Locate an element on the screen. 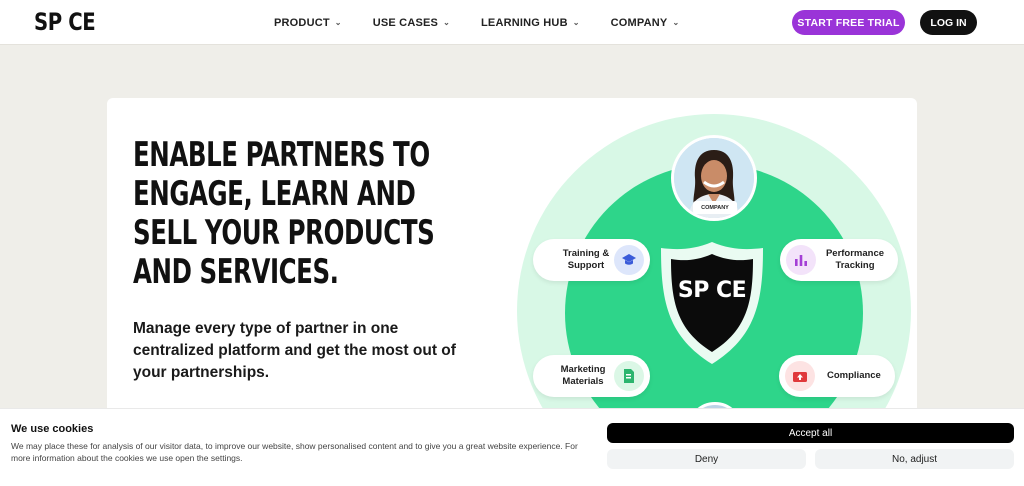 This screenshot has height=486, width=1024. nav-item-learning-hub: LEARNING HUB ⌄ is located at coordinates (530, 23).